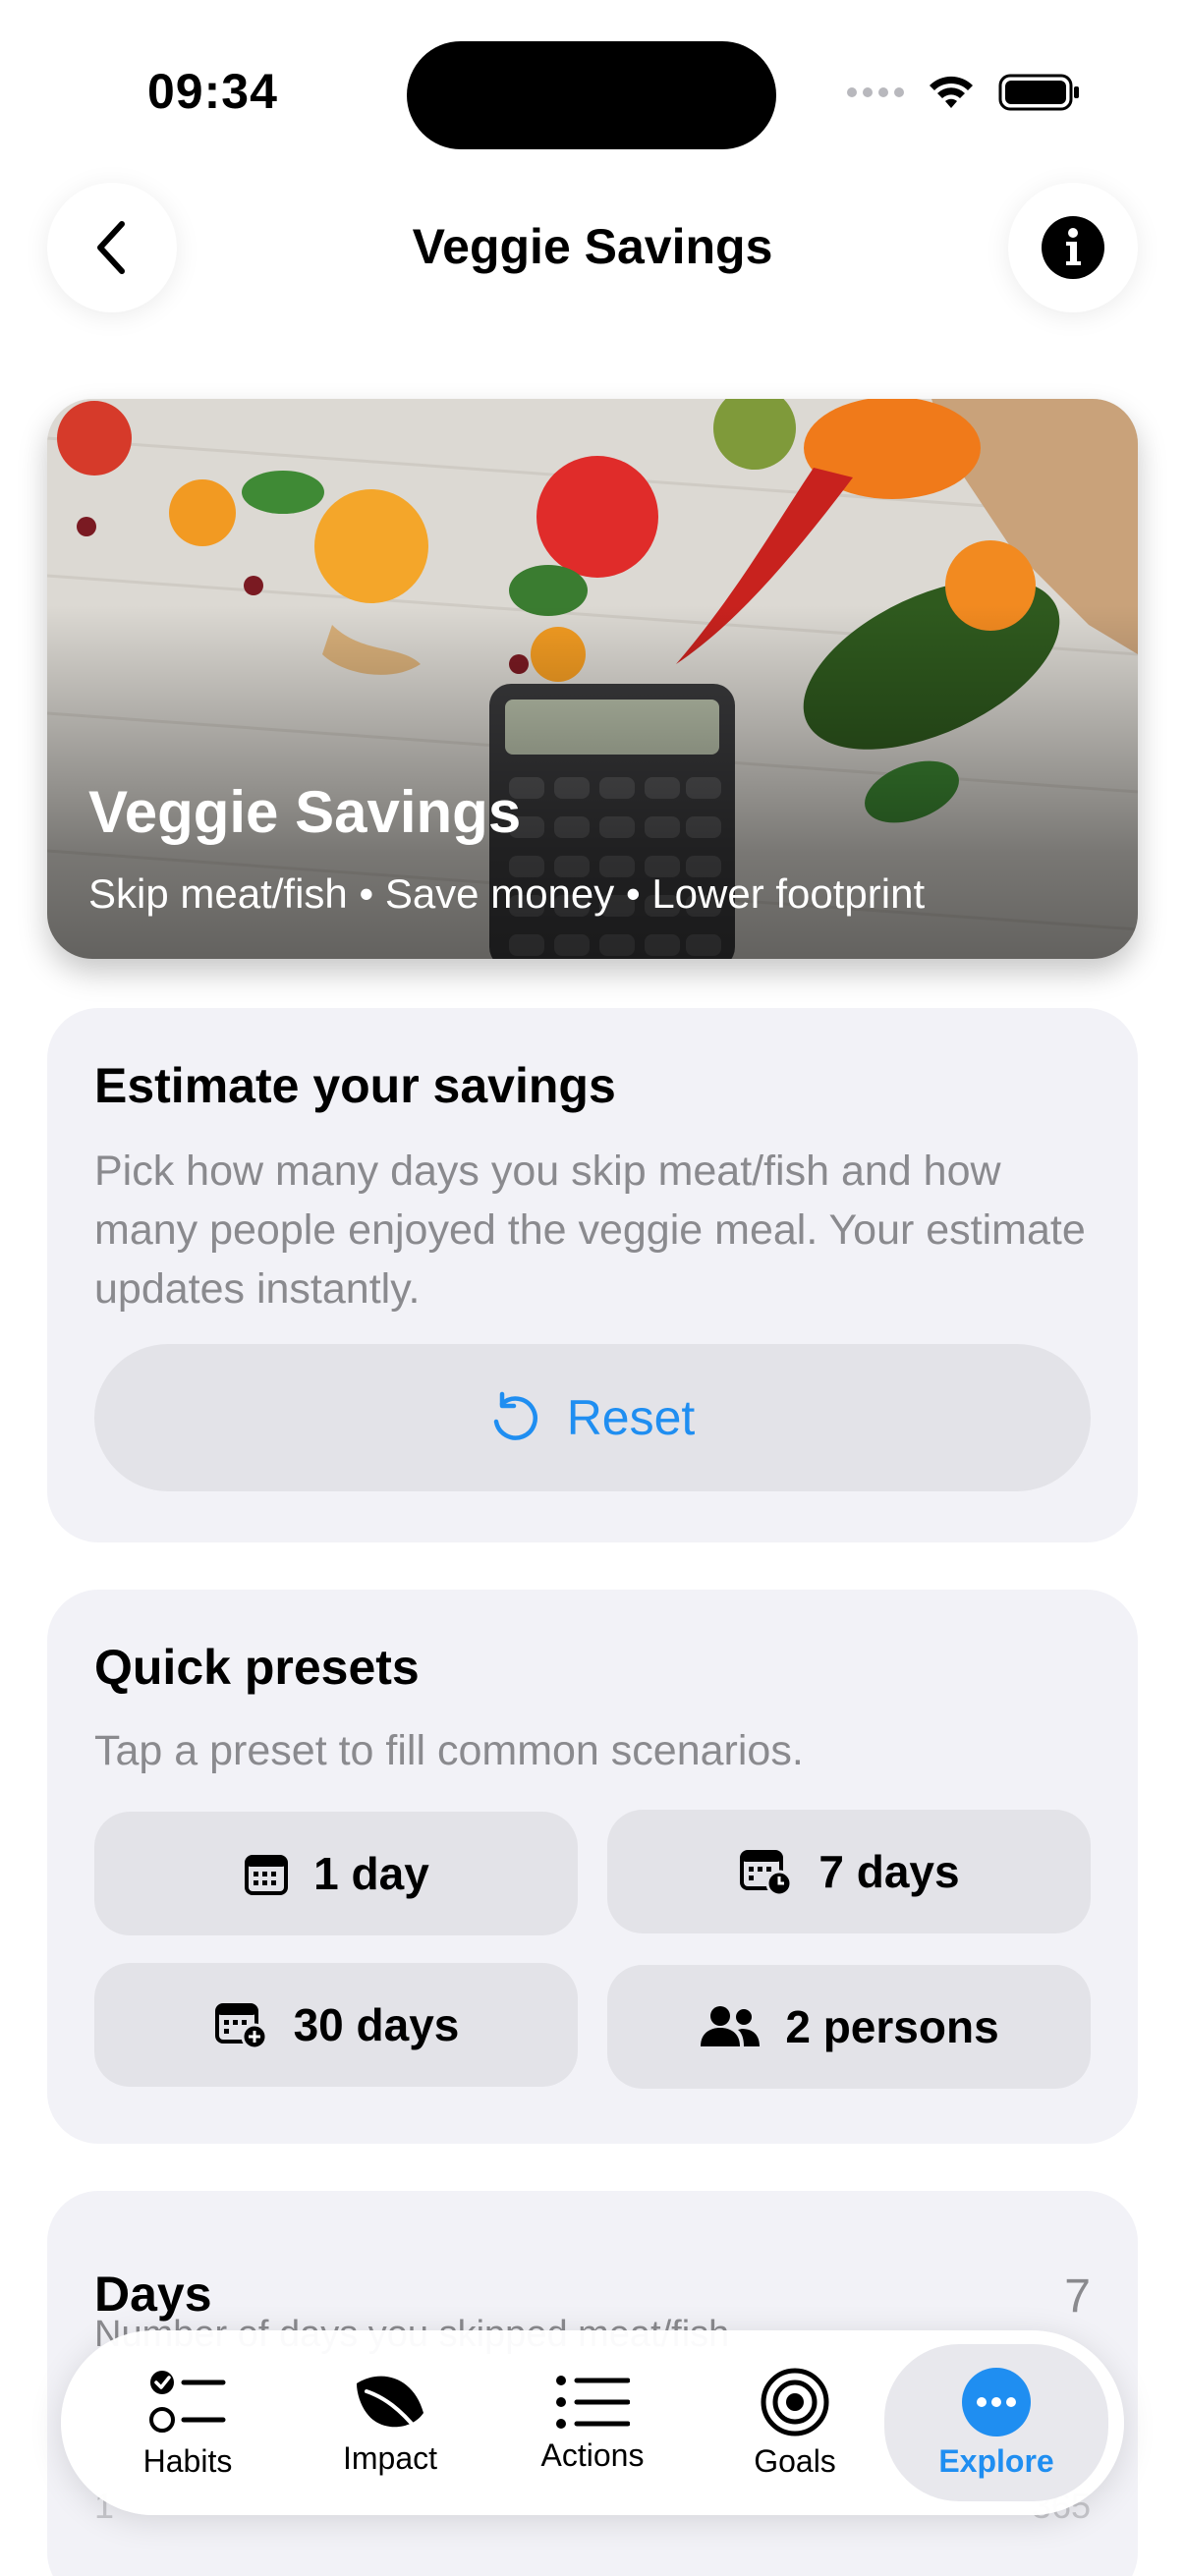  I want to click on reset-button: Reset, so click(592, 1417).